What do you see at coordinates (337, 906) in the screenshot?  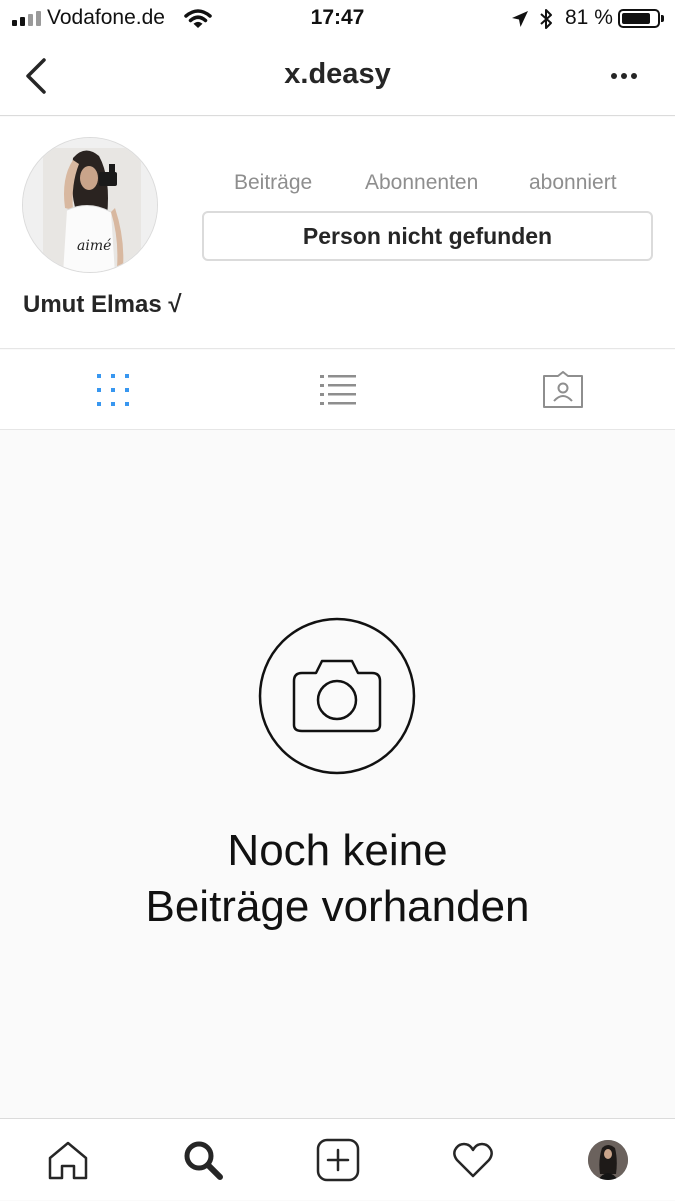 I see `empty-state-line-2: Beiträge vorhanden` at bounding box center [337, 906].